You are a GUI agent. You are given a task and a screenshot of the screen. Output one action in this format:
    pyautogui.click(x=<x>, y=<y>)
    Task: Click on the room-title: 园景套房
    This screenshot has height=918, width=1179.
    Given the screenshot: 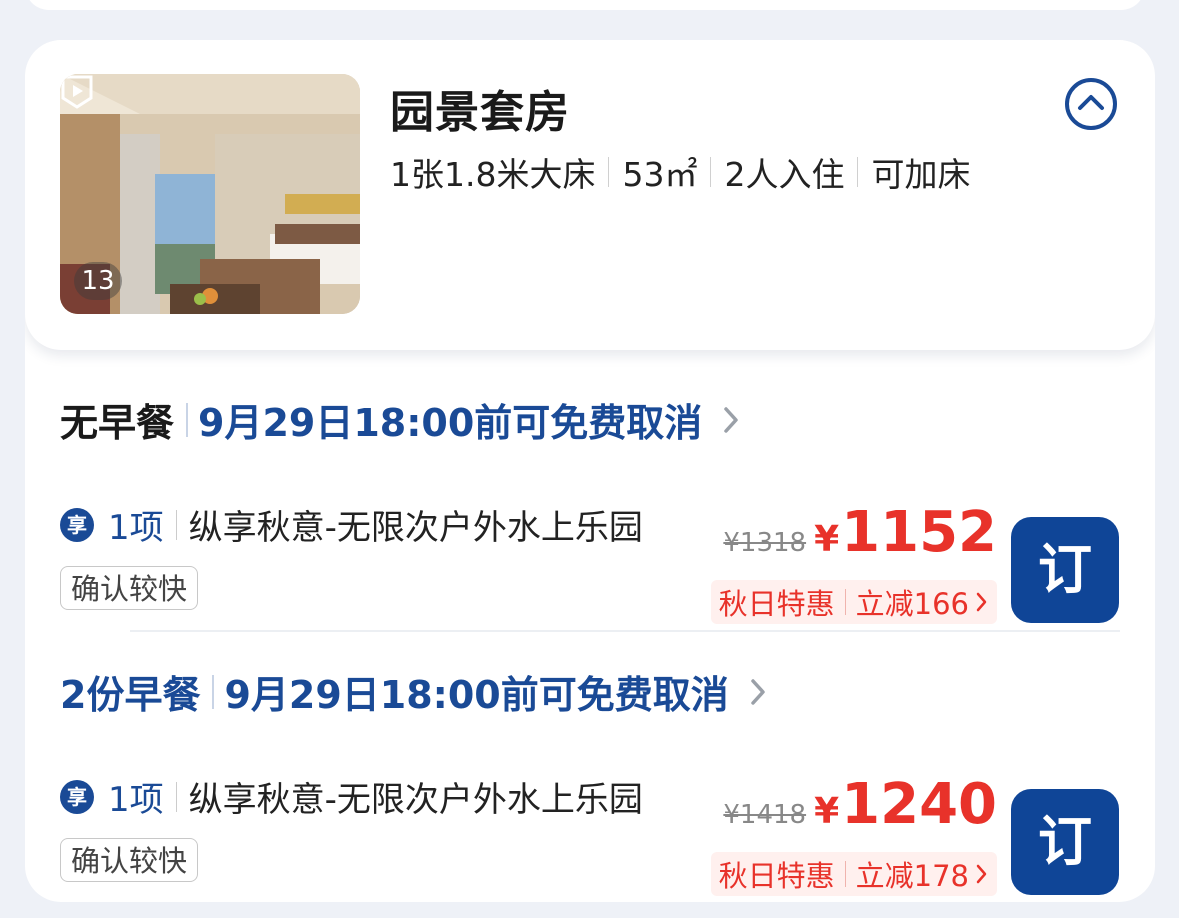 What is the action you would take?
    pyautogui.click(x=480, y=112)
    